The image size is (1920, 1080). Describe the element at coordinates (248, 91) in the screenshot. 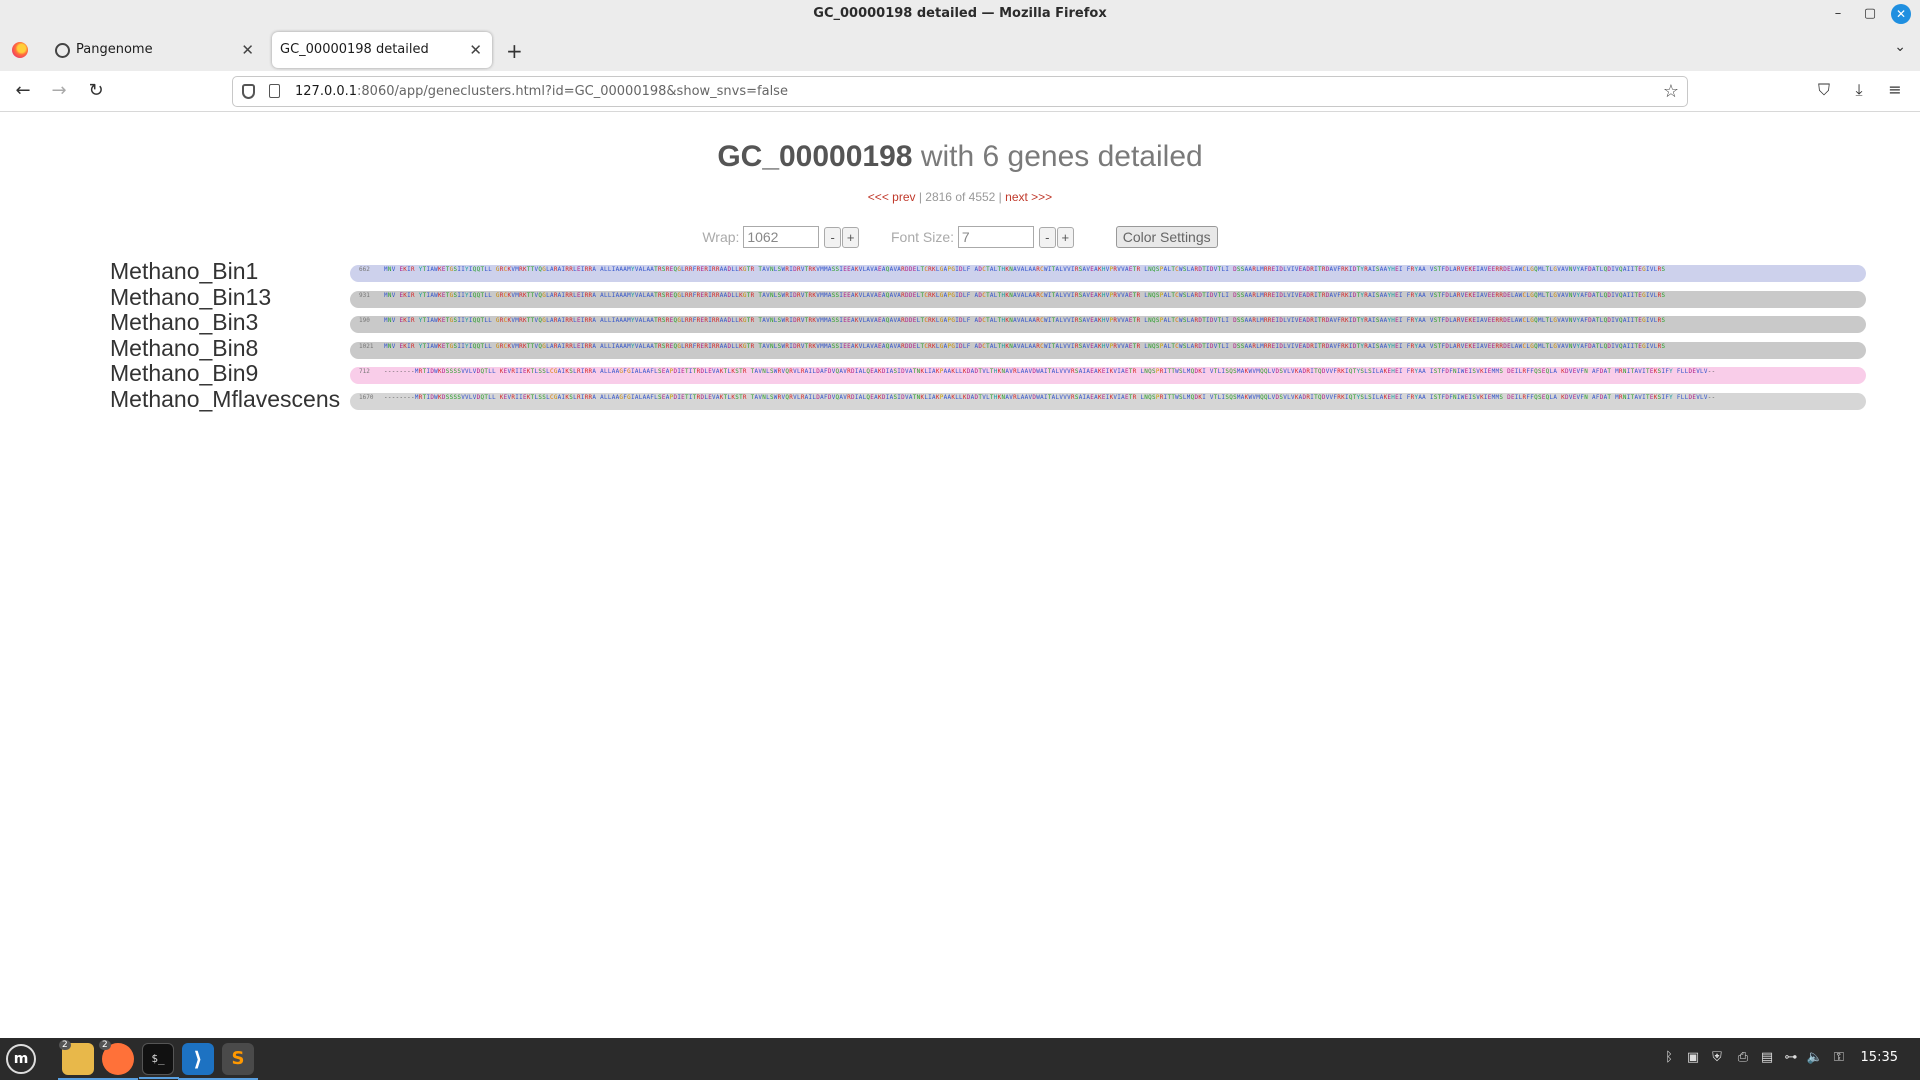

I see `tracking-protection-shield-icon` at that location.